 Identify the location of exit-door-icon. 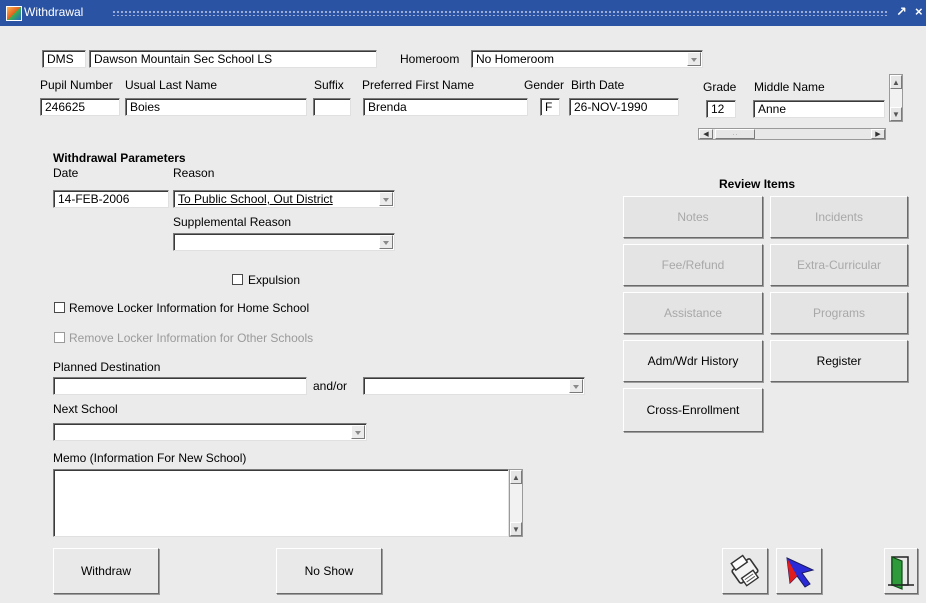
(901, 573).